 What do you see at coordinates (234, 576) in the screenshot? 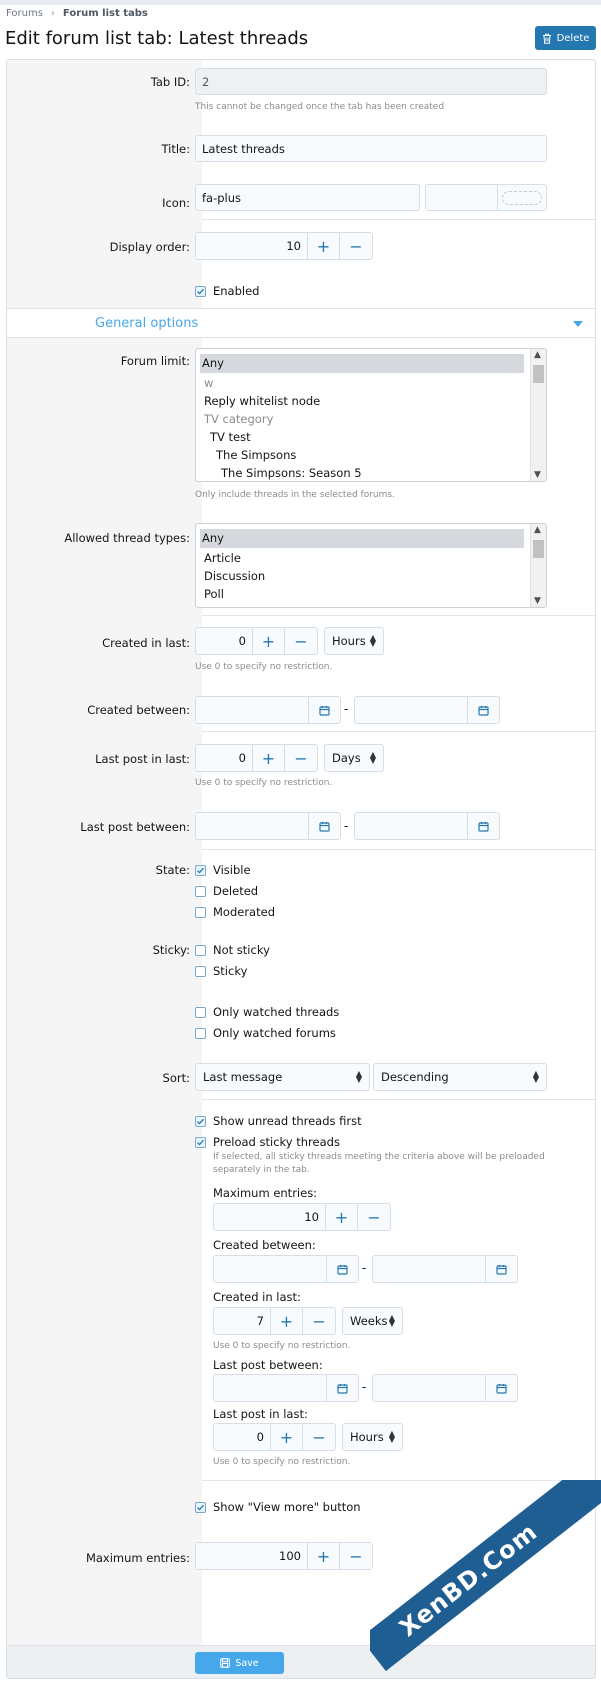
I see `list-option: Discussion` at bounding box center [234, 576].